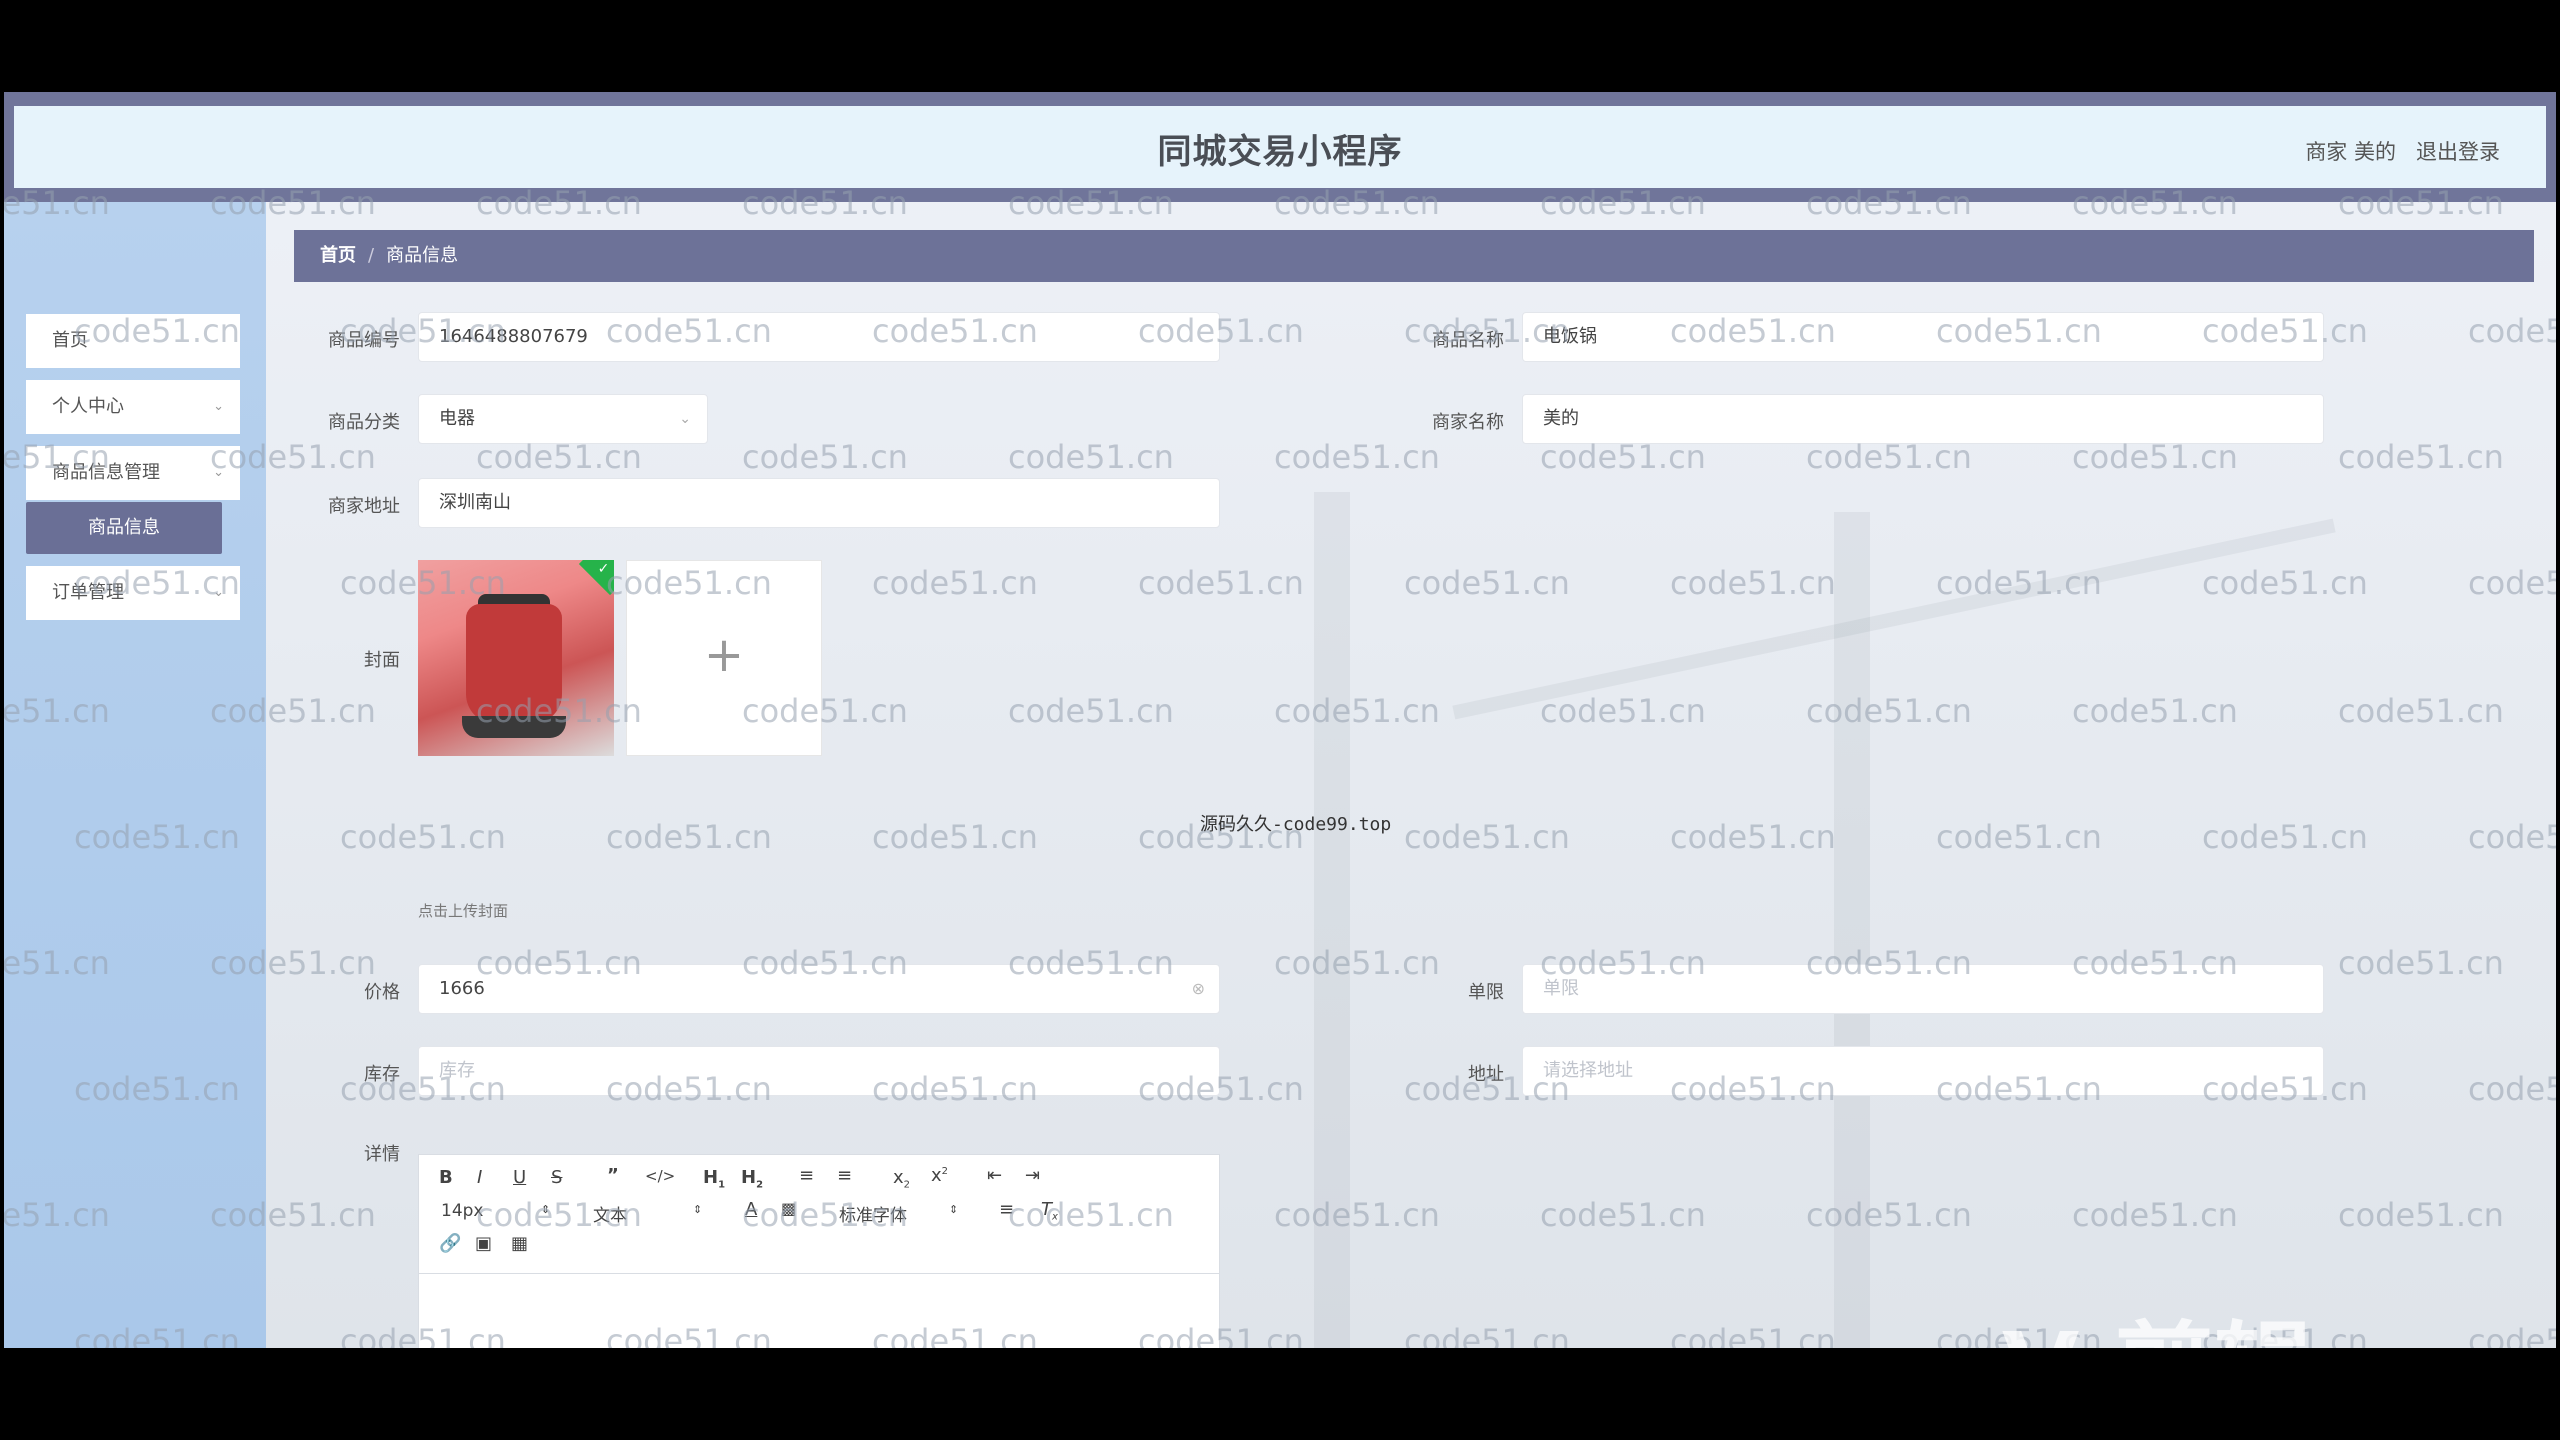 The width and height of the screenshot is (2560, 1440). I want to click on indent-icon: ⇥, so click(1032, 1175).